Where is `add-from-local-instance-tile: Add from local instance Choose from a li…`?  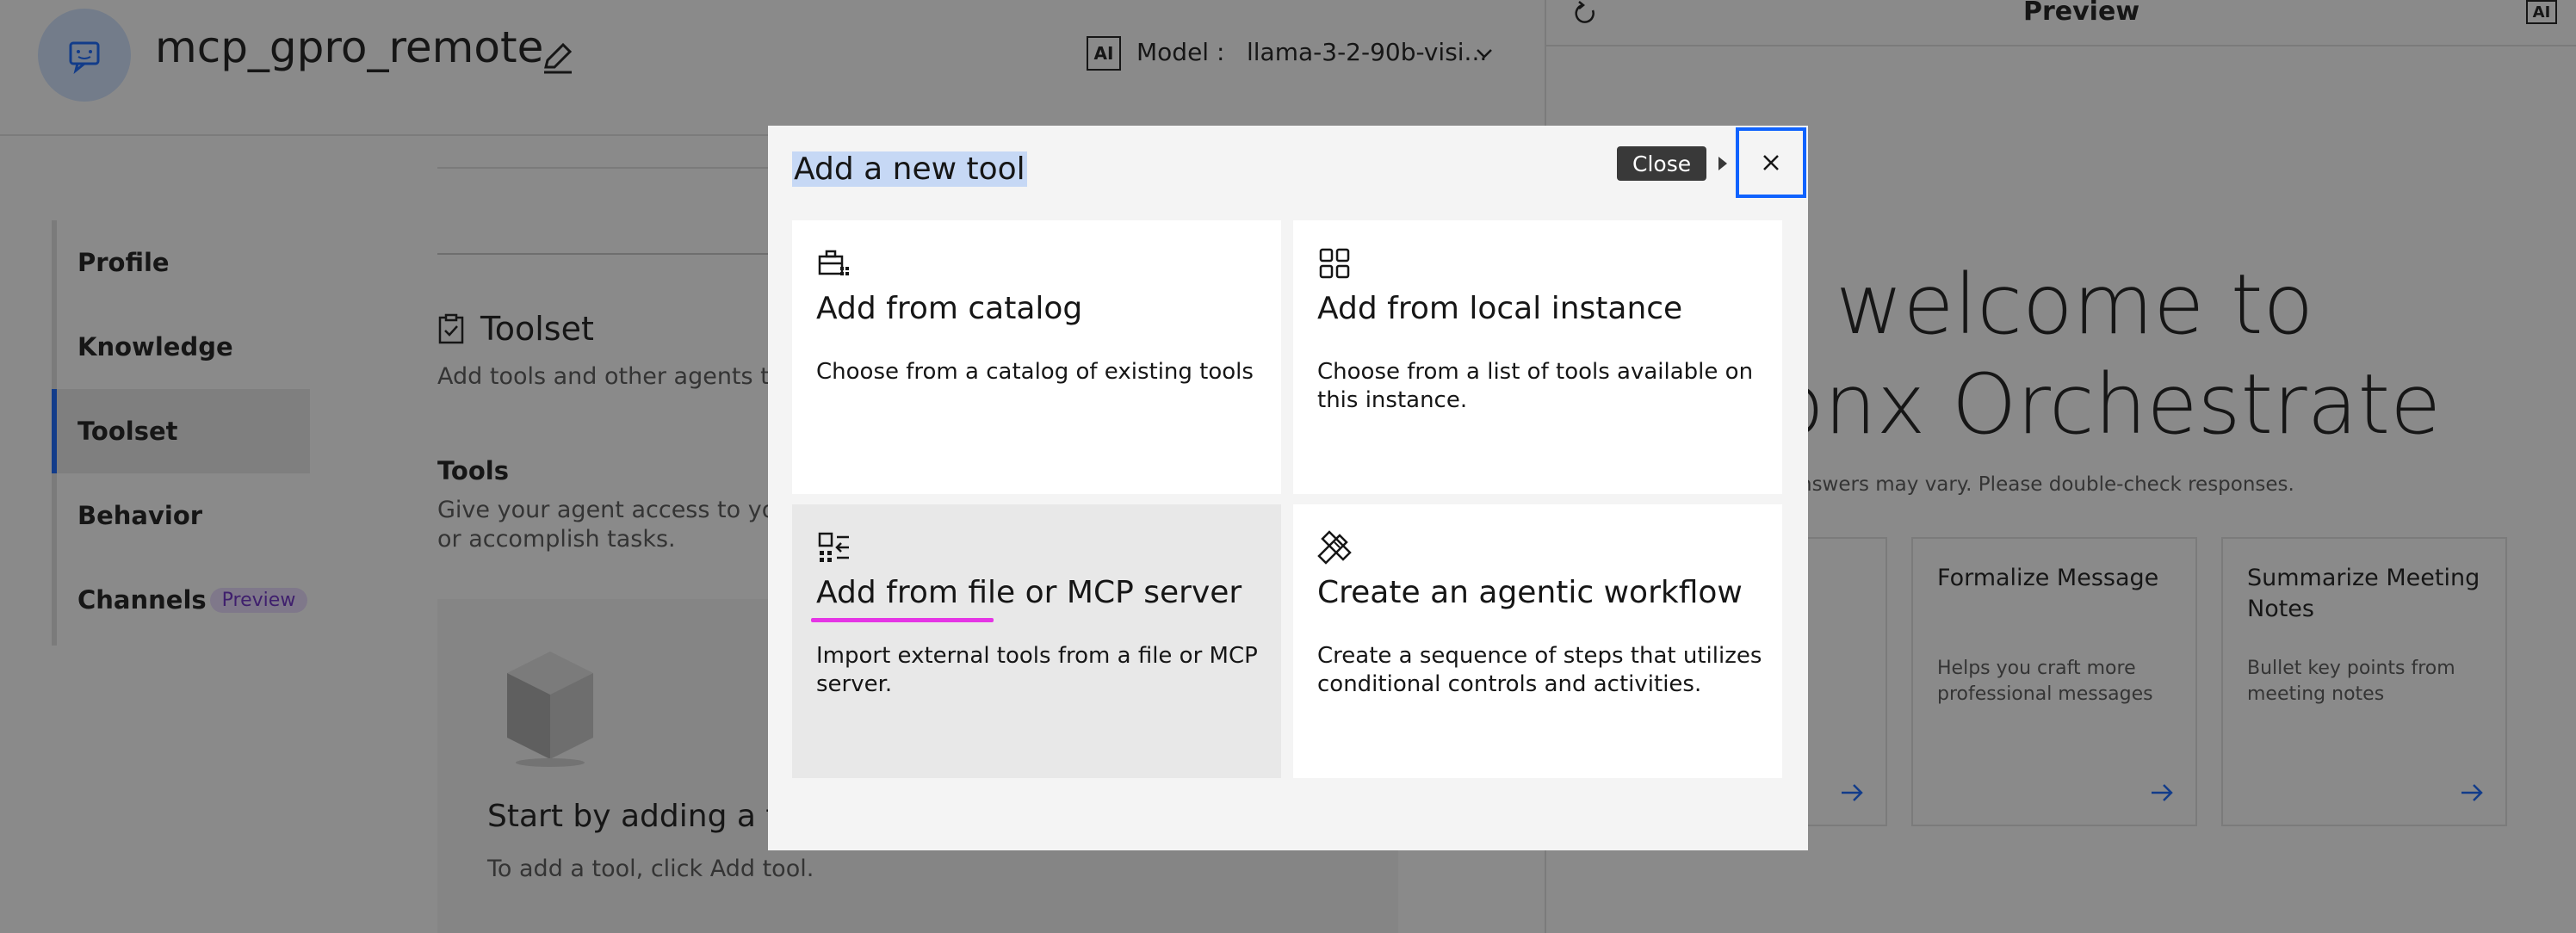
add-from-local-instance-tile: Add from local instance Choose from a li… is located at coordinates (1537, 357).